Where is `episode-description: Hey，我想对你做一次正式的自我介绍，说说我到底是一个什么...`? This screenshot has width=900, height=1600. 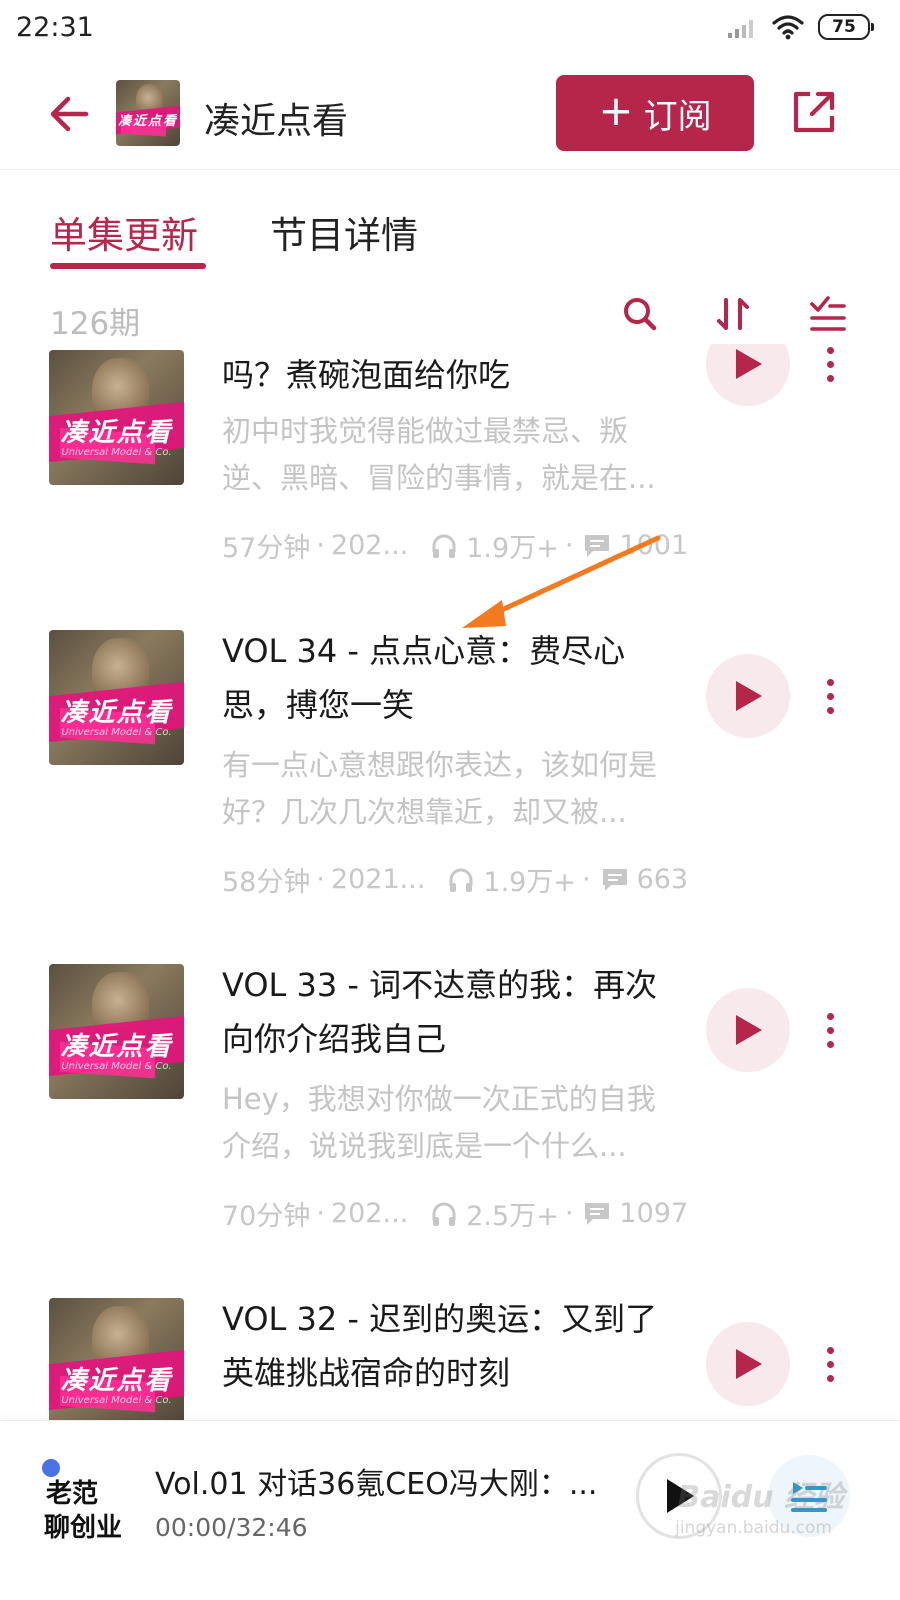 episode-description: Hey，我想对你做一次正式的自我介绍，说说我到底是一个什么... is located at coordinates (439, 1122).